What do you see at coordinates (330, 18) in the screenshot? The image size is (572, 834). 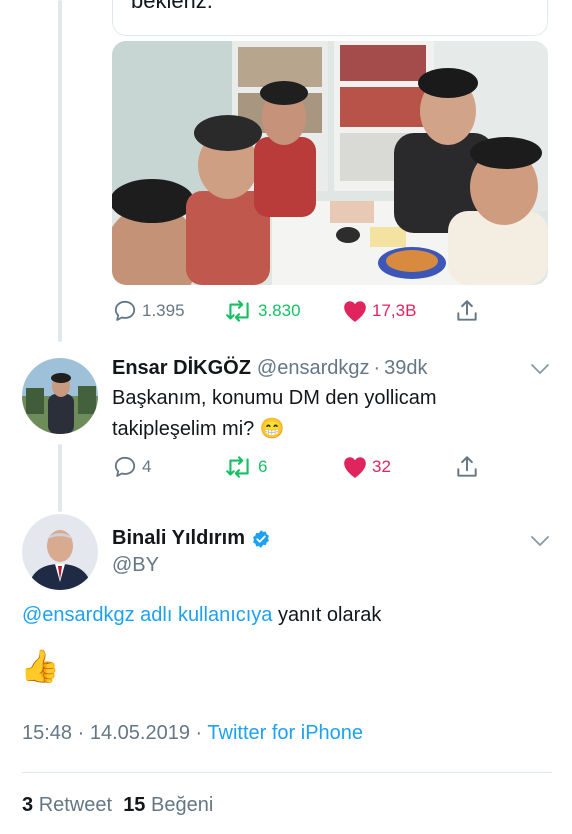 I see `quoted-tweet-card: bekleriz.` at bounding box center [330, 18].